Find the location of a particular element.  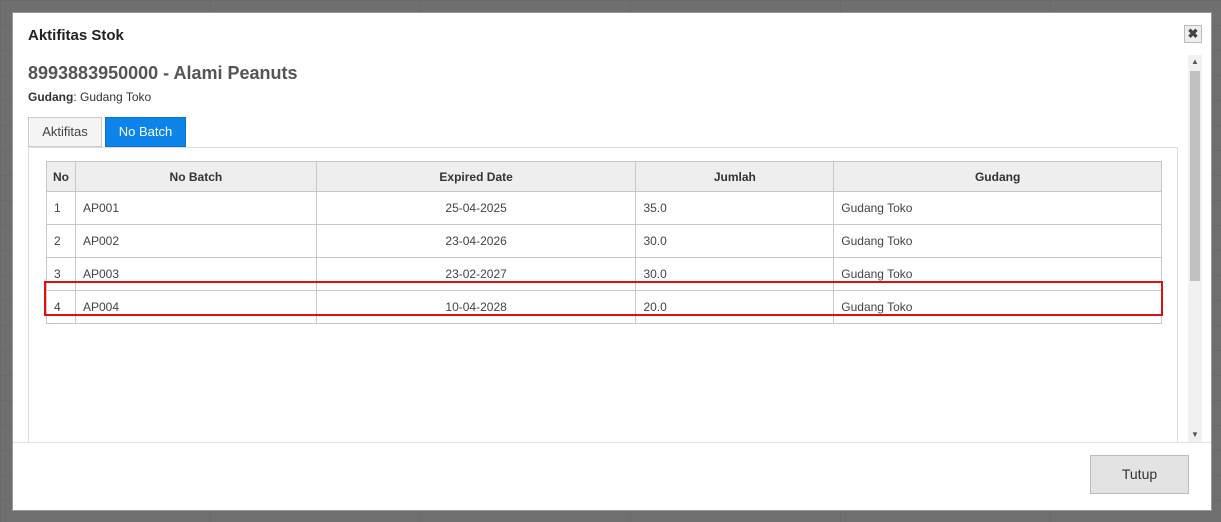

cell-batch: AP001 is located at coordinates (195, 208).